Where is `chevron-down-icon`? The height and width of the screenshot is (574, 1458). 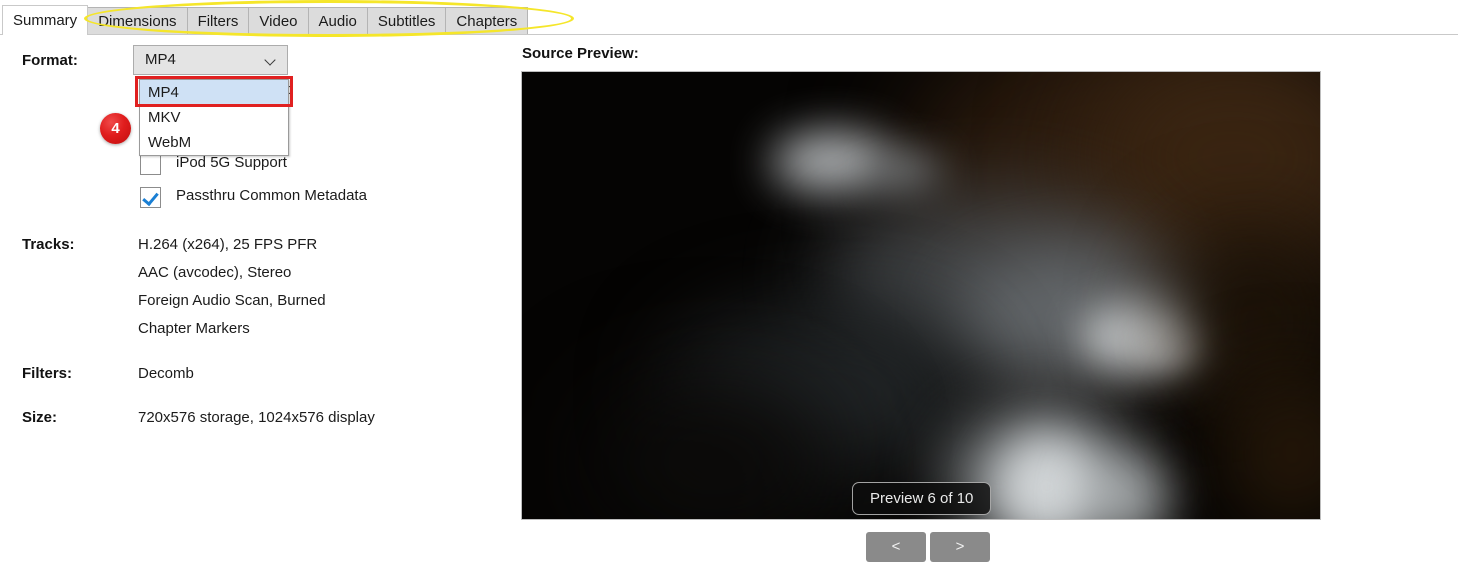 chevron-down-icon is located at coordinates (271, 60).